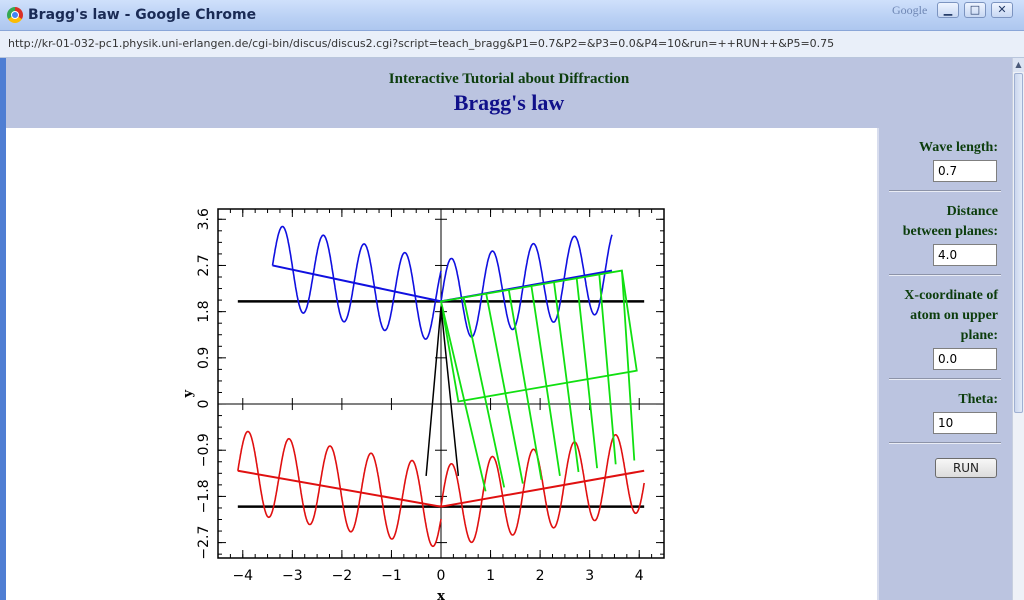 The height and width of the screenshot is (600, 1024). Describe the element at coordinates (441, 594) in the screenshot. I see `x-axis-title: x` at that location.